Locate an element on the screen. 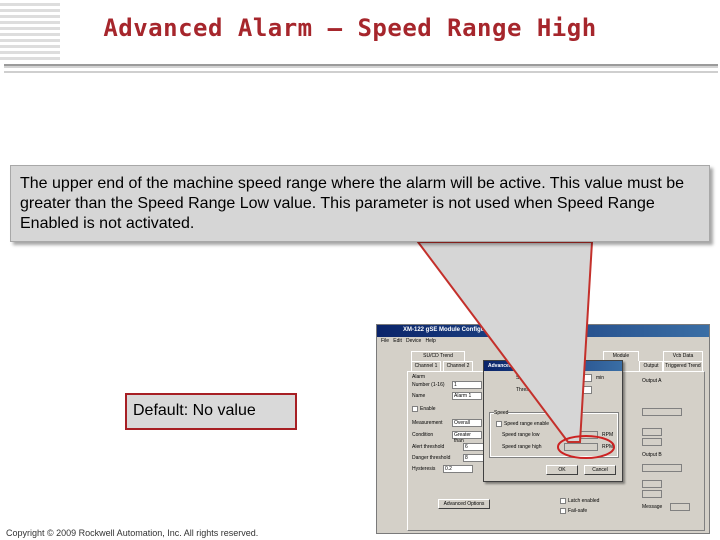 The width and height of the screenshot is (720, 540). threshold-multiplier-label: Threshold multiplier is located at coordinates (538, 390).